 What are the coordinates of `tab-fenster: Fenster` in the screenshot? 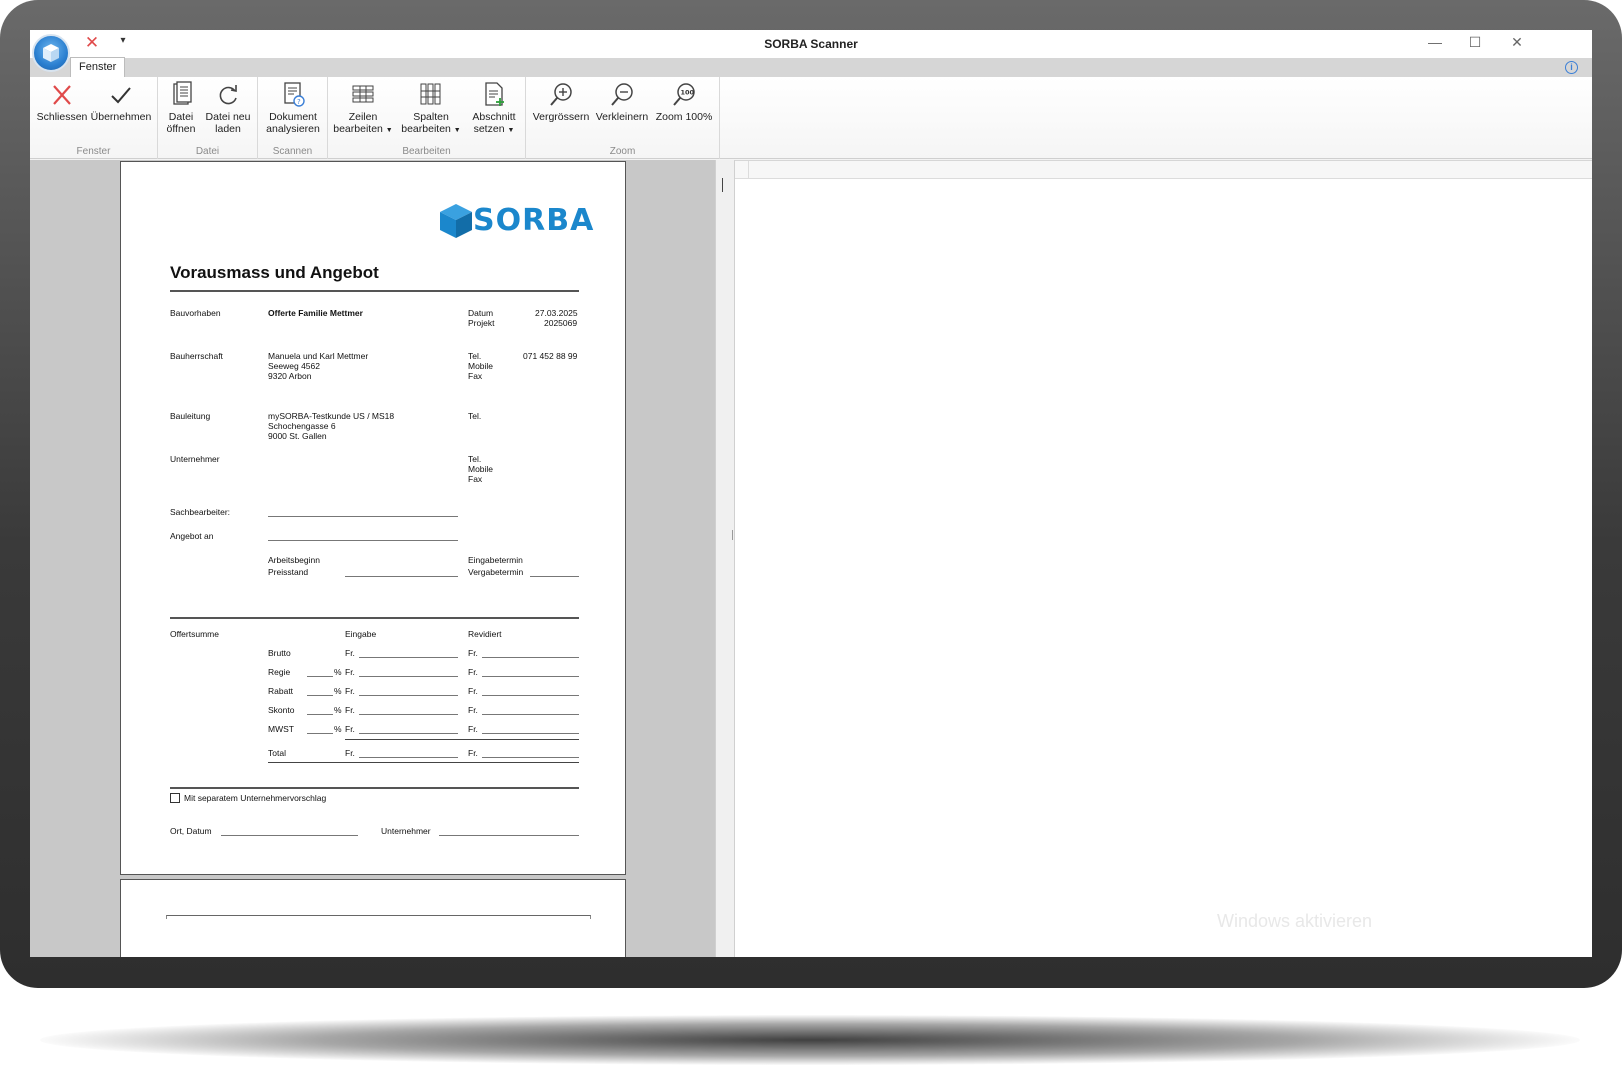 It's located at (98, 67).